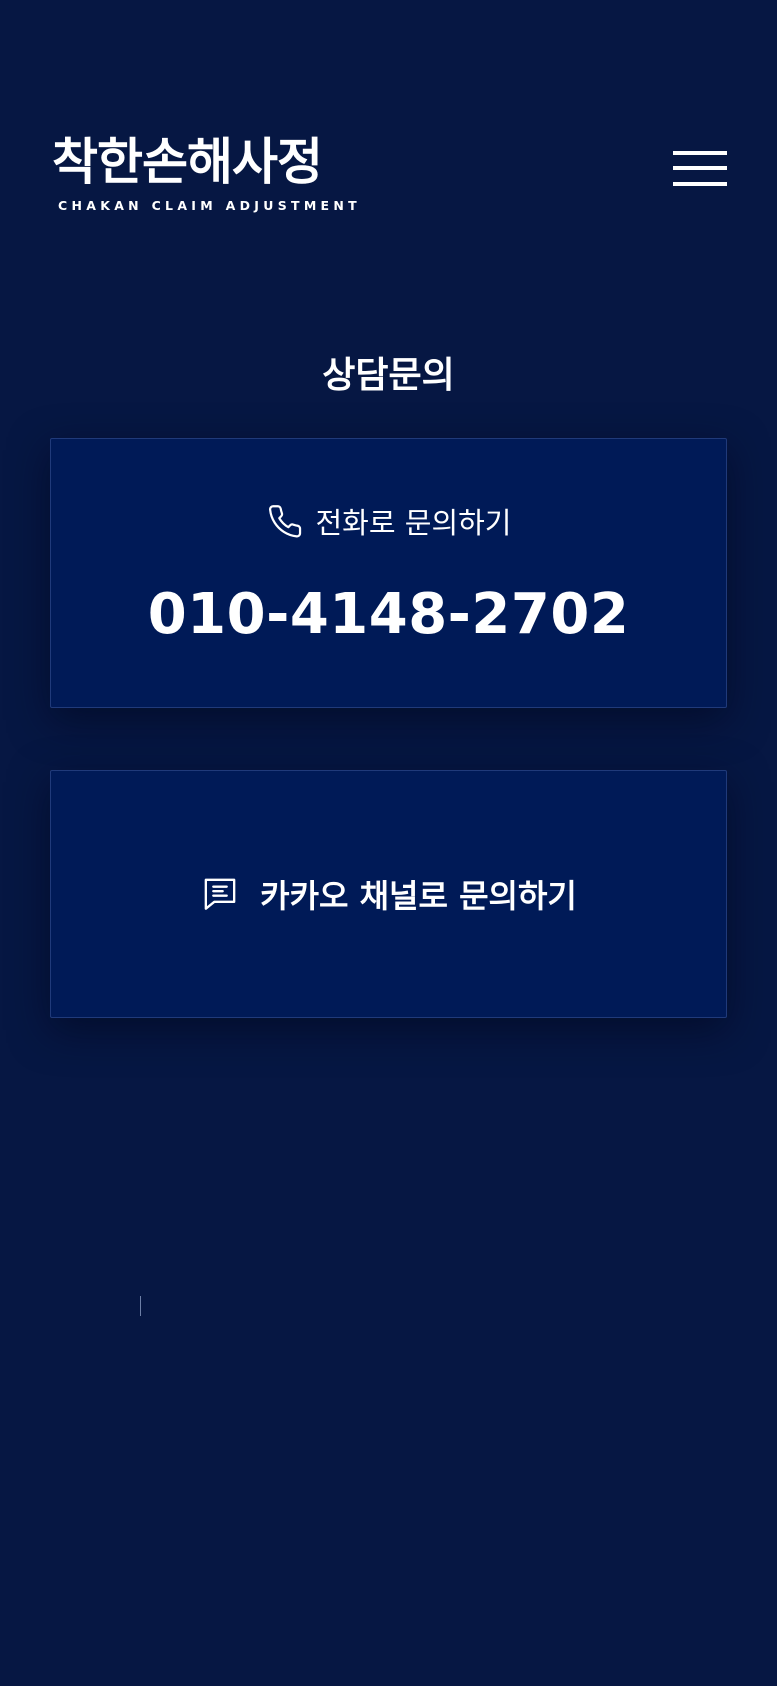 The width and height of the screenshot is (777, 1686). Describe the element at coordinates (388, 615) in the screenshot. I see `phone-number: 010-4148-2702` at that location.